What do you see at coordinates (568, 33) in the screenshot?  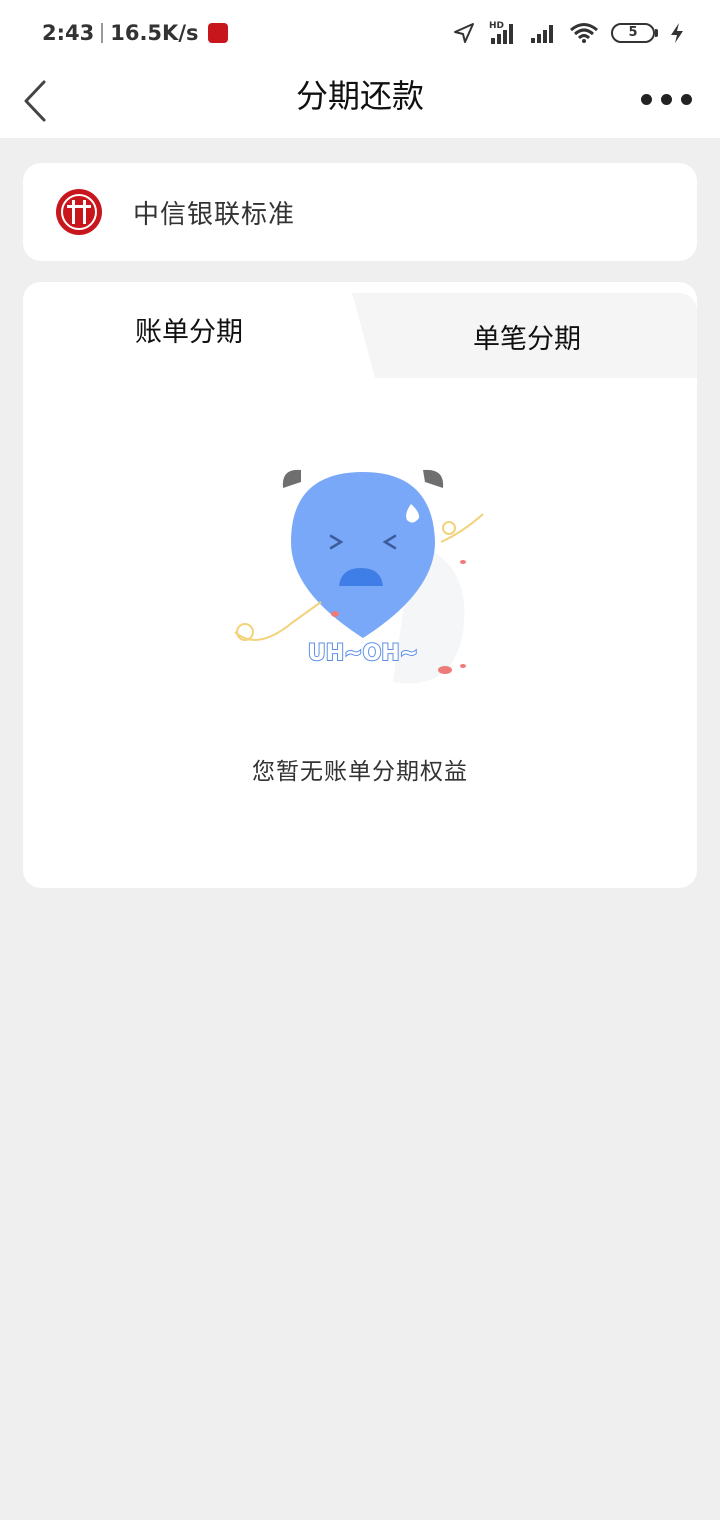 I see `status-right: HD 5` at bounding box center [568, 33].